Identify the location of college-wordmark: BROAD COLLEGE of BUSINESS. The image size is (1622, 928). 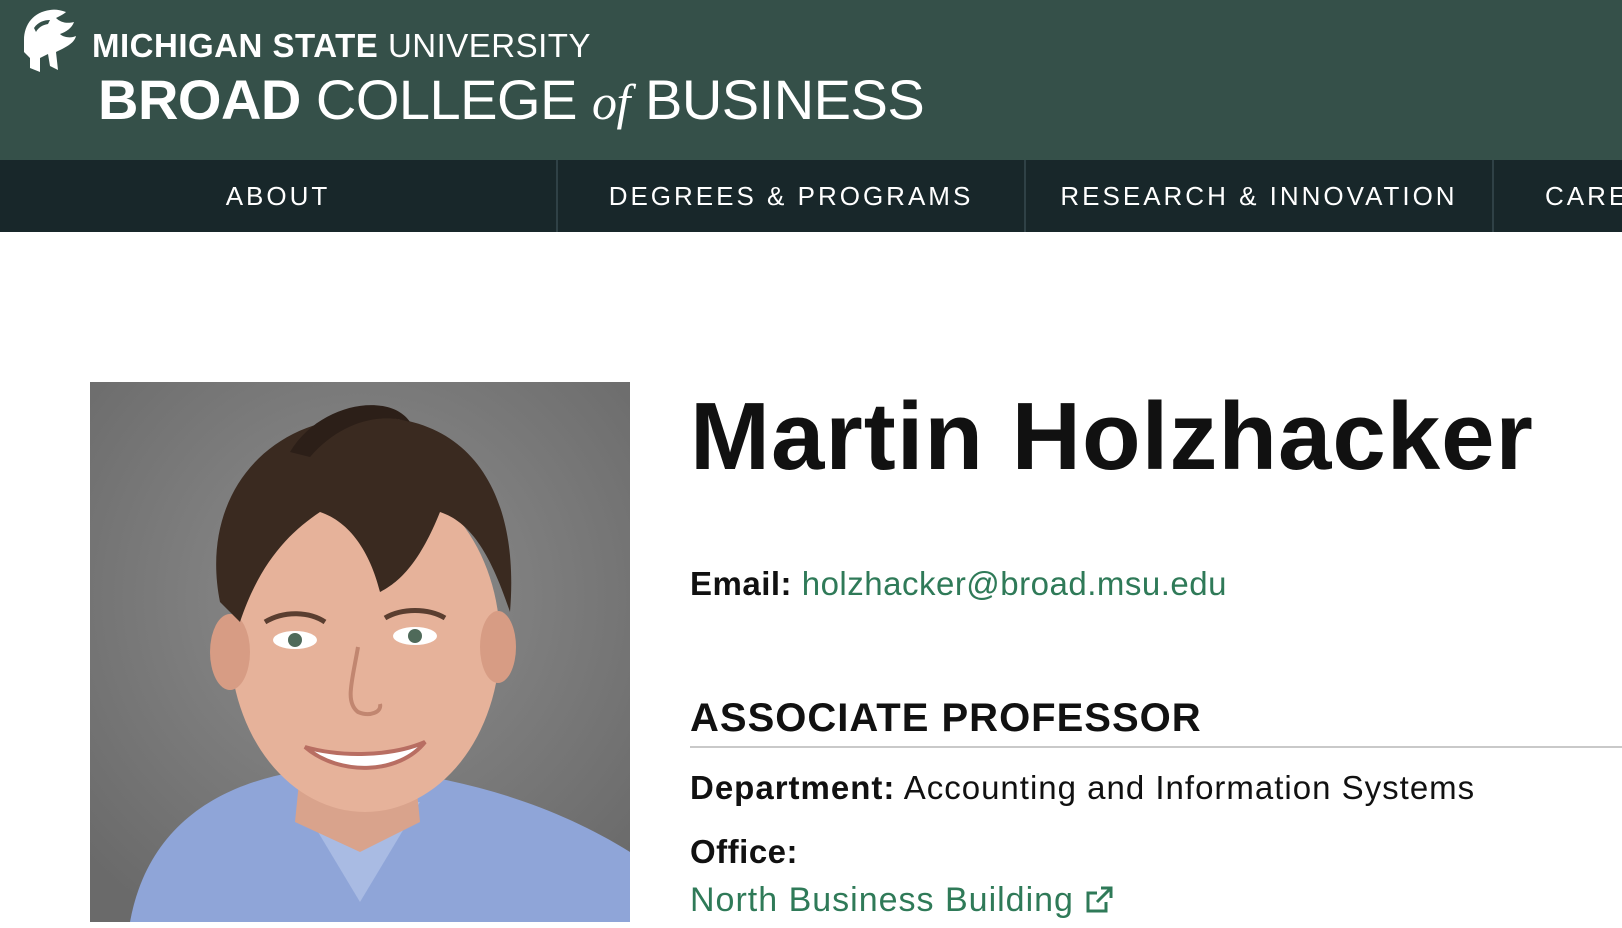
(511, 100).